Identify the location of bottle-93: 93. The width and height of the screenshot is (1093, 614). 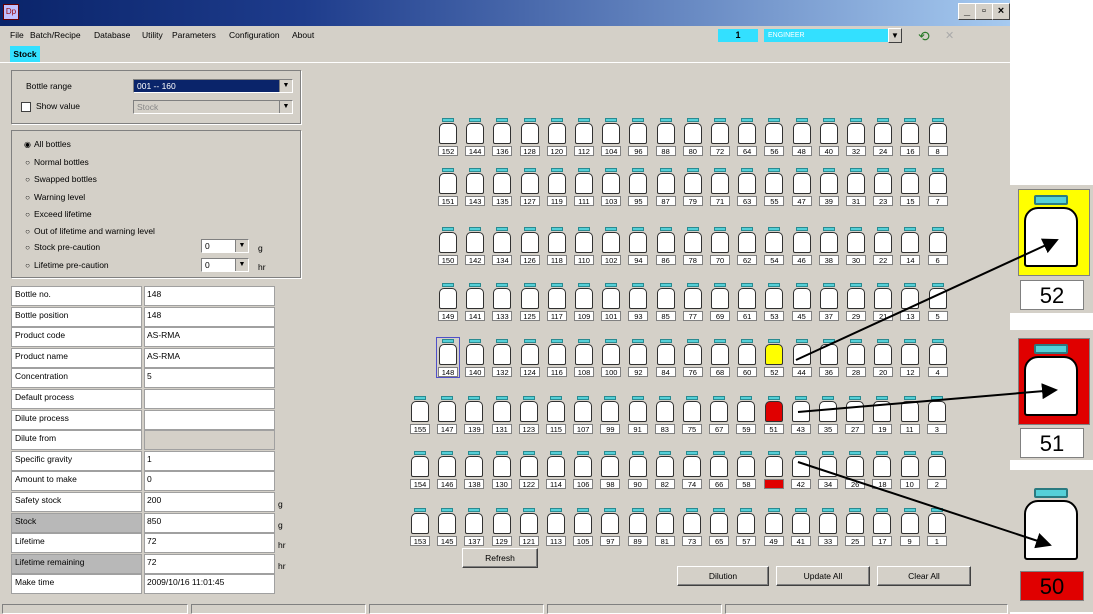
(638, 302).